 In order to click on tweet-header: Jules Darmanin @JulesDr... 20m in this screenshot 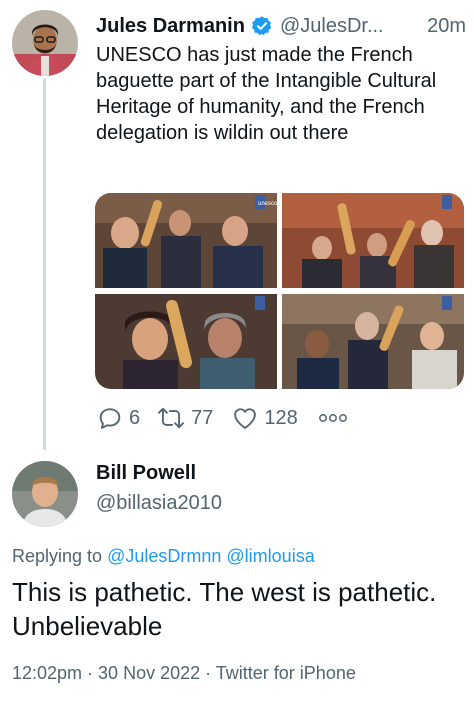, I will do `click(281, 26)`.